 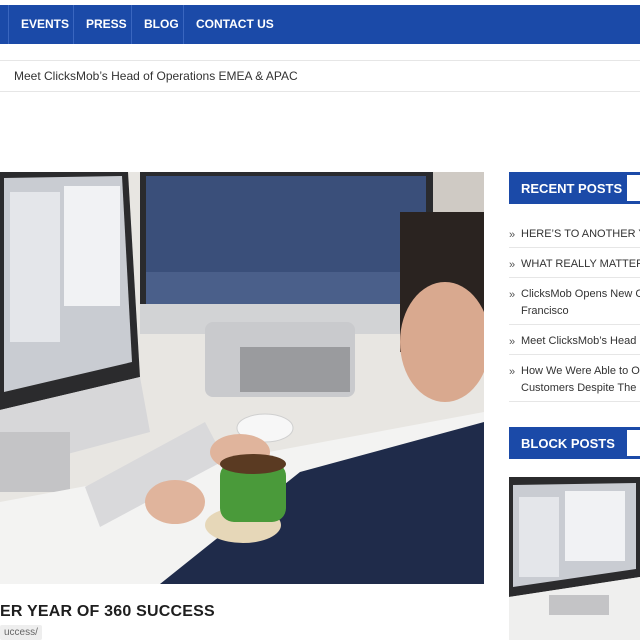 What do you see at coordinates (580, 232) in the screenshot?
I see `recent-post-link: HERE’S TO ANOTHER Y` at bounding box center [580, 232].